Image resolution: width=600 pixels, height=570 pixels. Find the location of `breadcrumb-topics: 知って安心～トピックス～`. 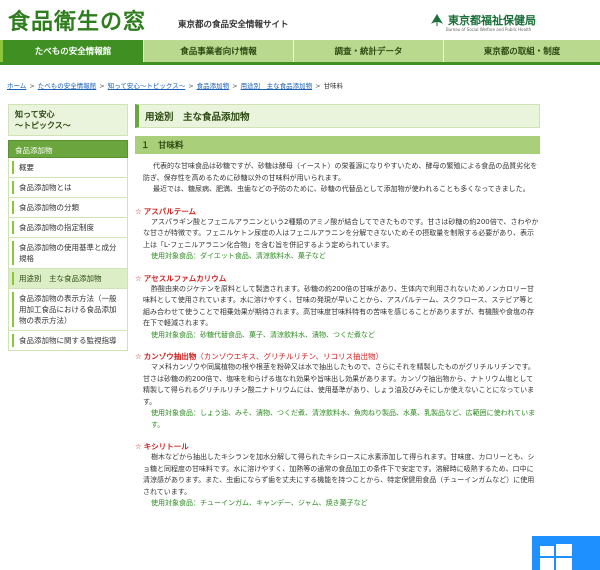

breadcrumb-topics: 知って安心～トピックス～ is located at coordinates (146, 86).